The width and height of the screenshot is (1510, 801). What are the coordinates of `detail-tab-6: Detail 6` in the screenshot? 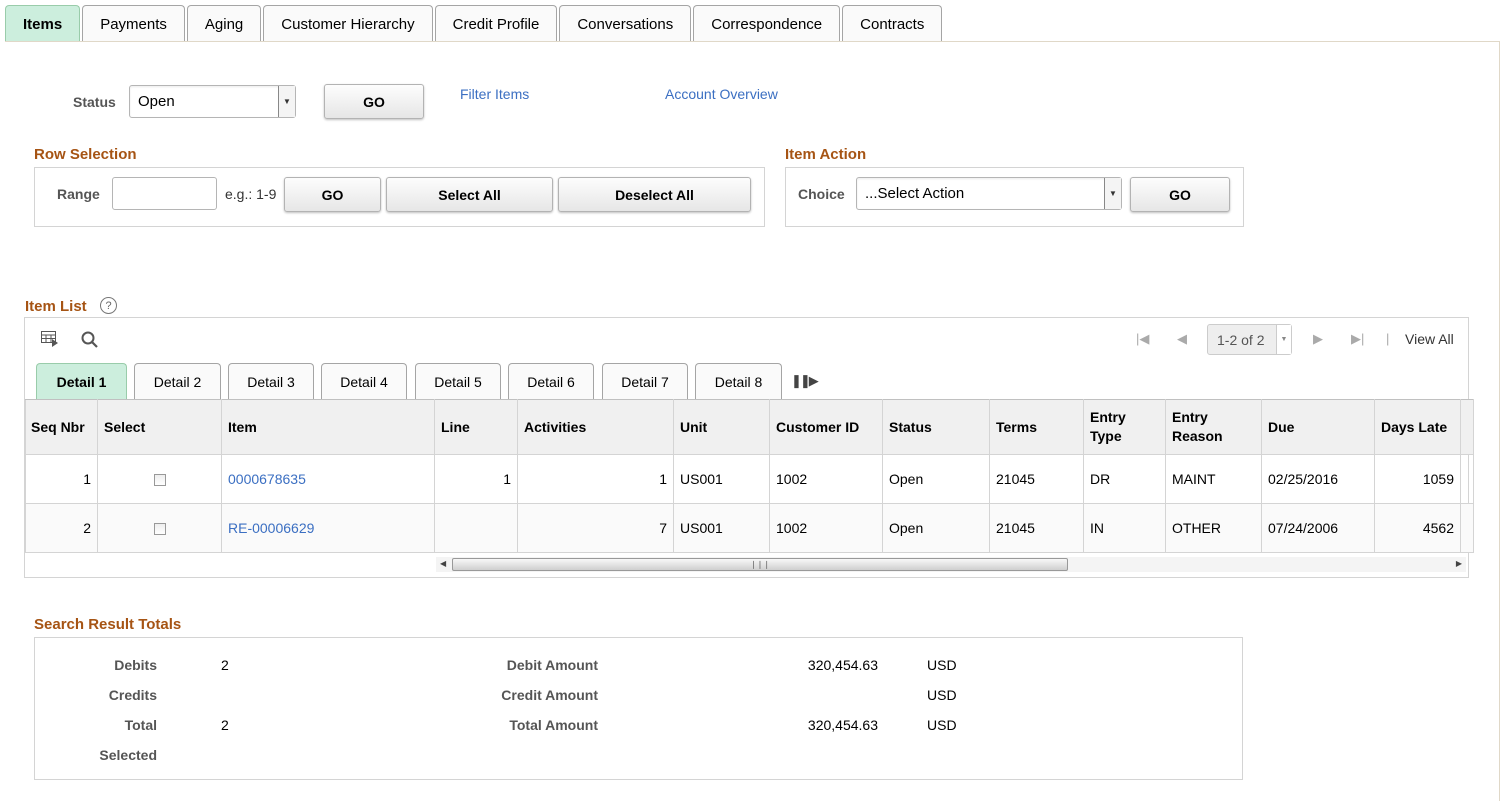 It's located at (551, 381).